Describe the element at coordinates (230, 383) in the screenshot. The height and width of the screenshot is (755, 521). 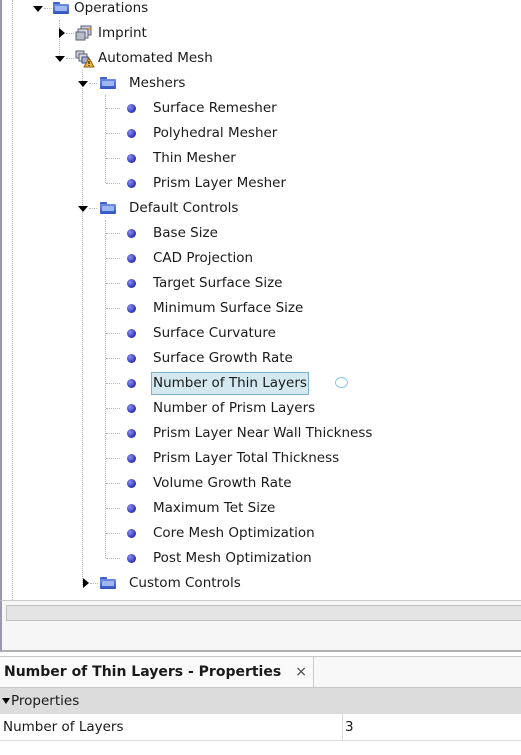
I see `selected-tree-node-label: Number of Thin Layers` at that location.